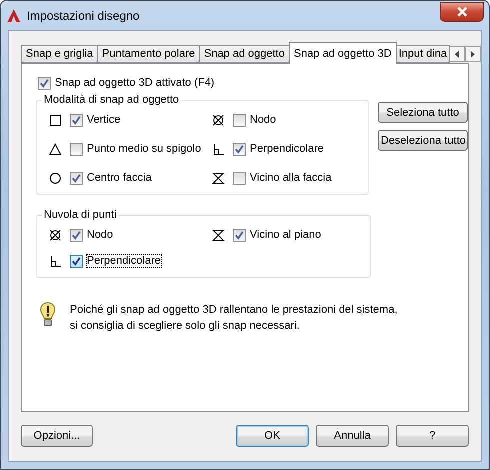  I want to click on triangle-marker-icon, so click(55, 149).